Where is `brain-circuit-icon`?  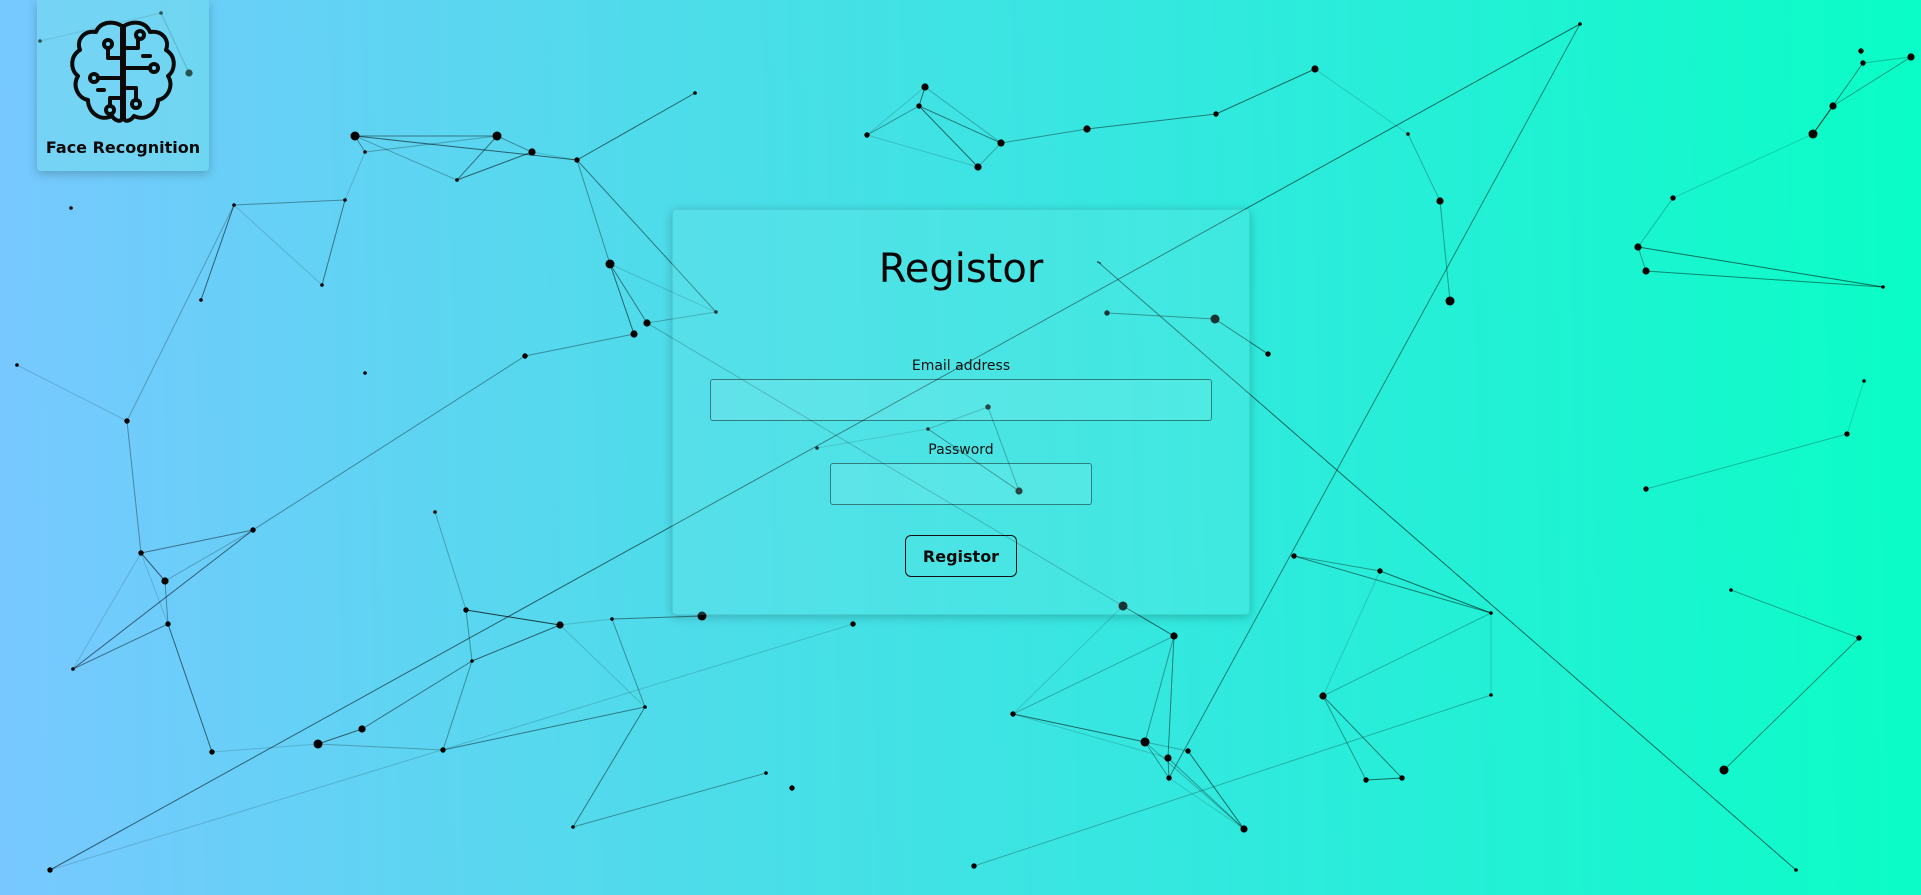 brain-circuit-icon is located at coordinates (123, 71).